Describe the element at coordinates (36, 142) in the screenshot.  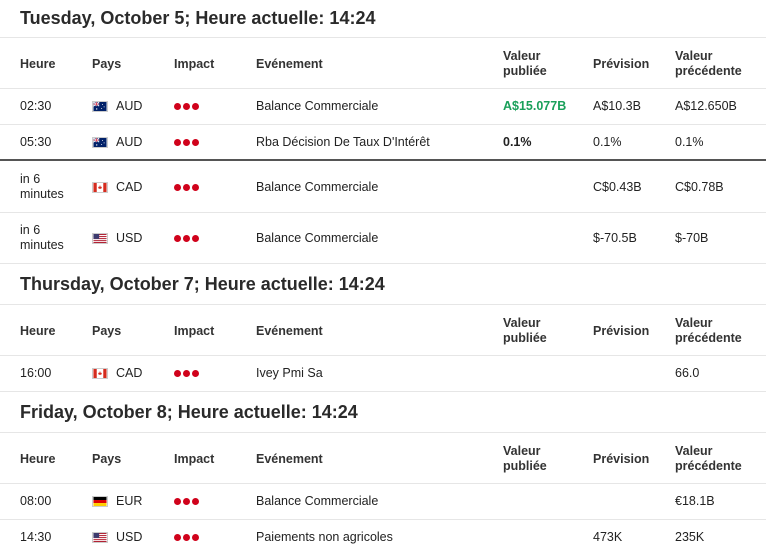
I see `event-time: 05:30` at that location.